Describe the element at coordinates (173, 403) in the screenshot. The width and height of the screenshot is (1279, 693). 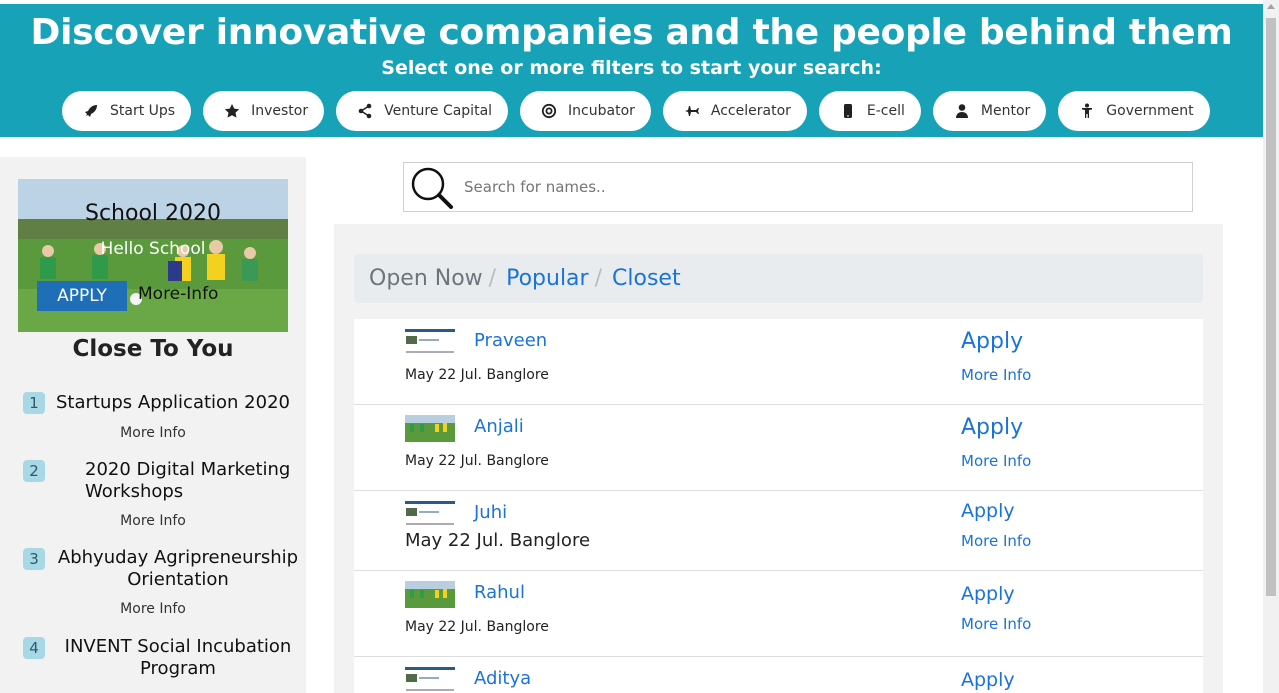
I see `item-title: Startups Application 2020` at that location.